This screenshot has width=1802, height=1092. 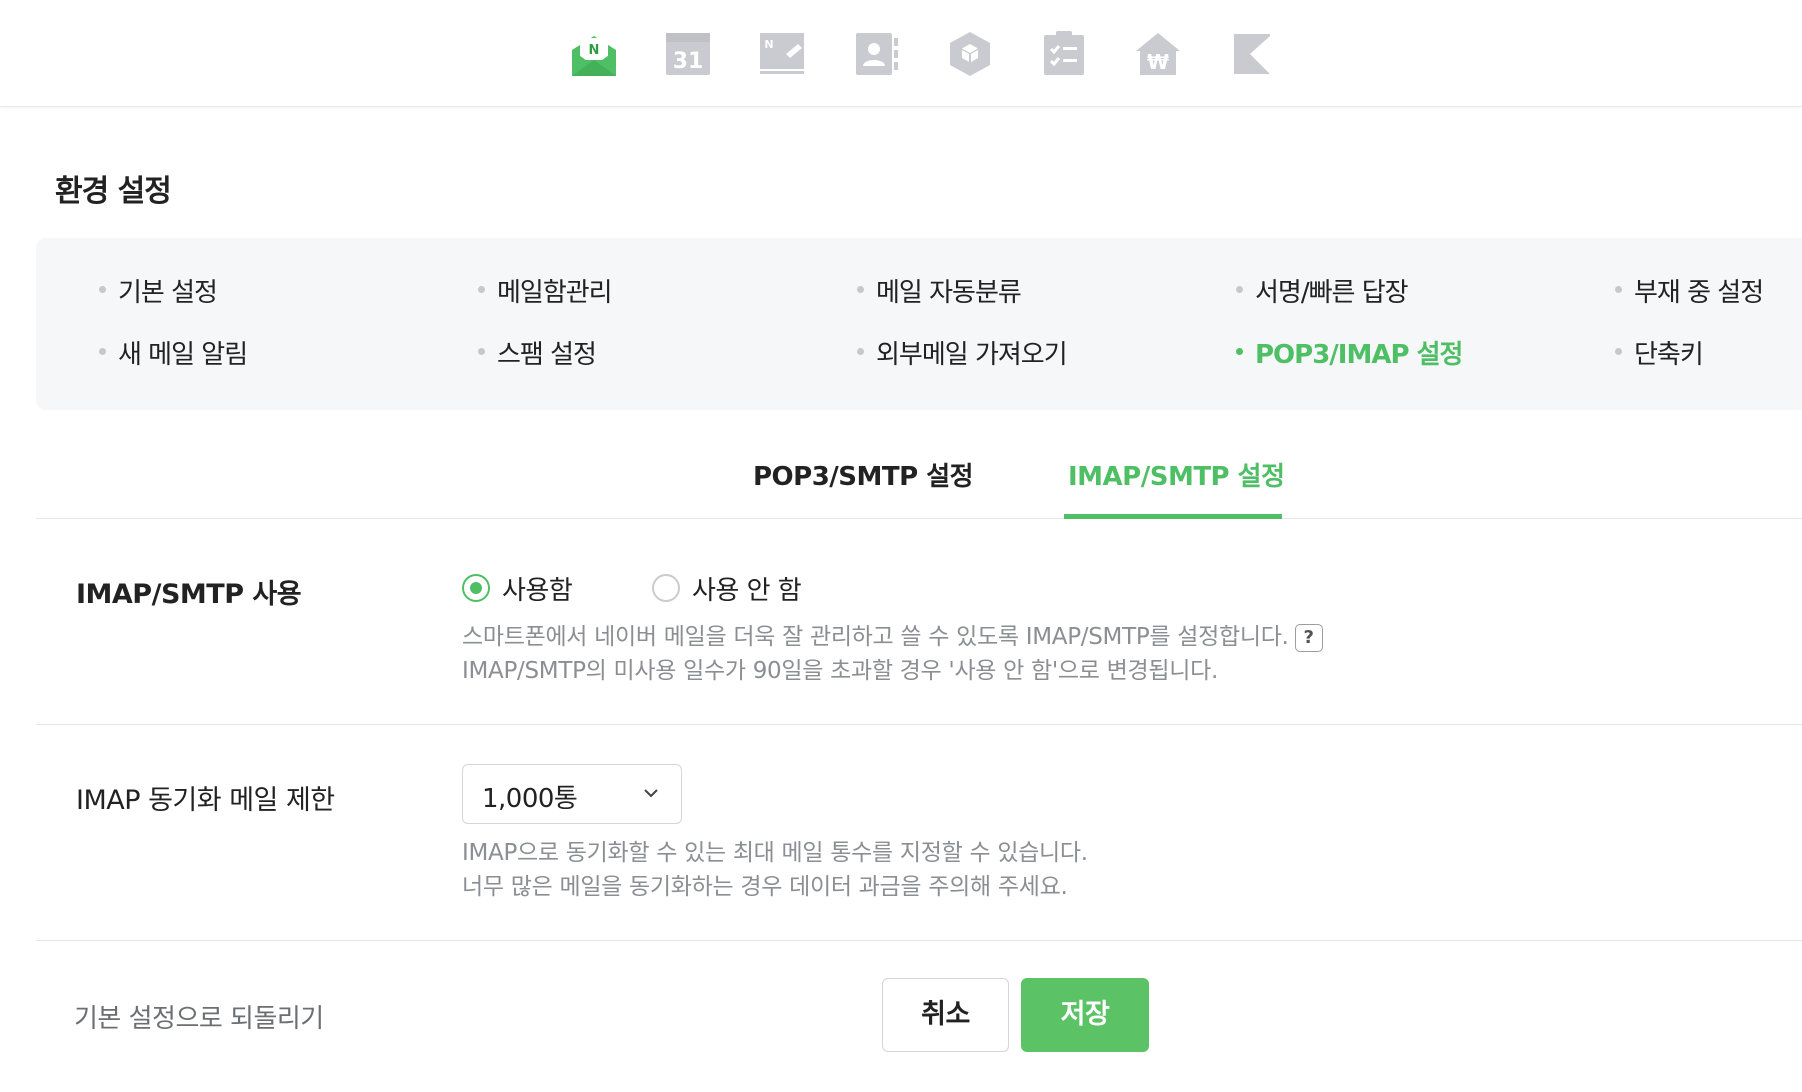 What do you see at coordinates (747, 590) in the screenshot?
I see `radio-not-use-label: 사용 안 함` at bounding box center [747, 590].